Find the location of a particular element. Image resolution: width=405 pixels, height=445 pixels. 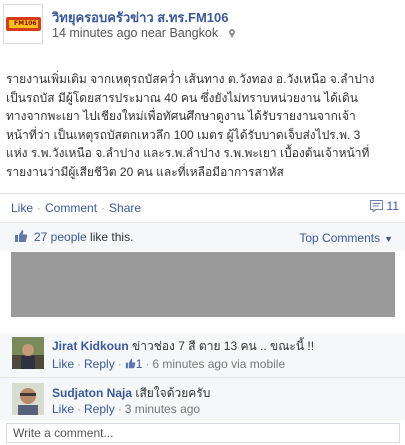

comment-button: Comment is located at coordinates (71, 208).